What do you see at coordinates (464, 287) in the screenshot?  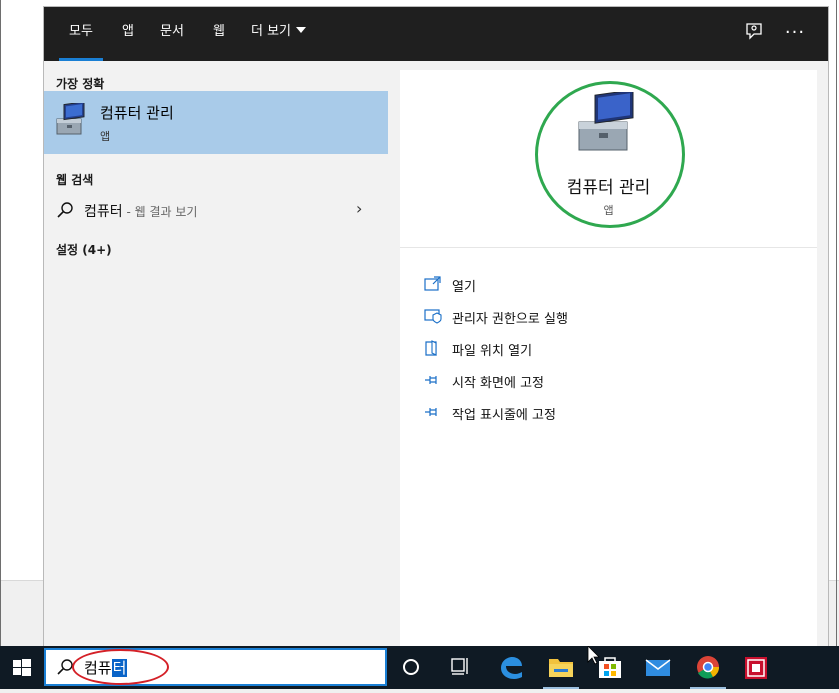 I see `action-open-label: 열기` at bounding box center [464, 287].